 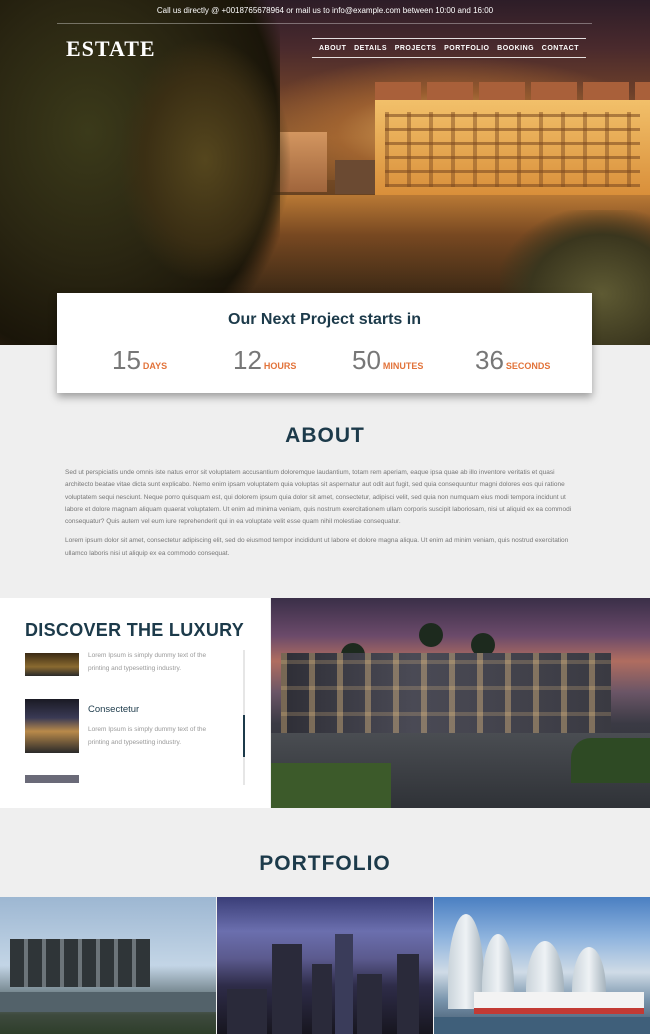 I want to click on luxury-title: DISCOVER THE LUXURY, so click(x=135, y=630).